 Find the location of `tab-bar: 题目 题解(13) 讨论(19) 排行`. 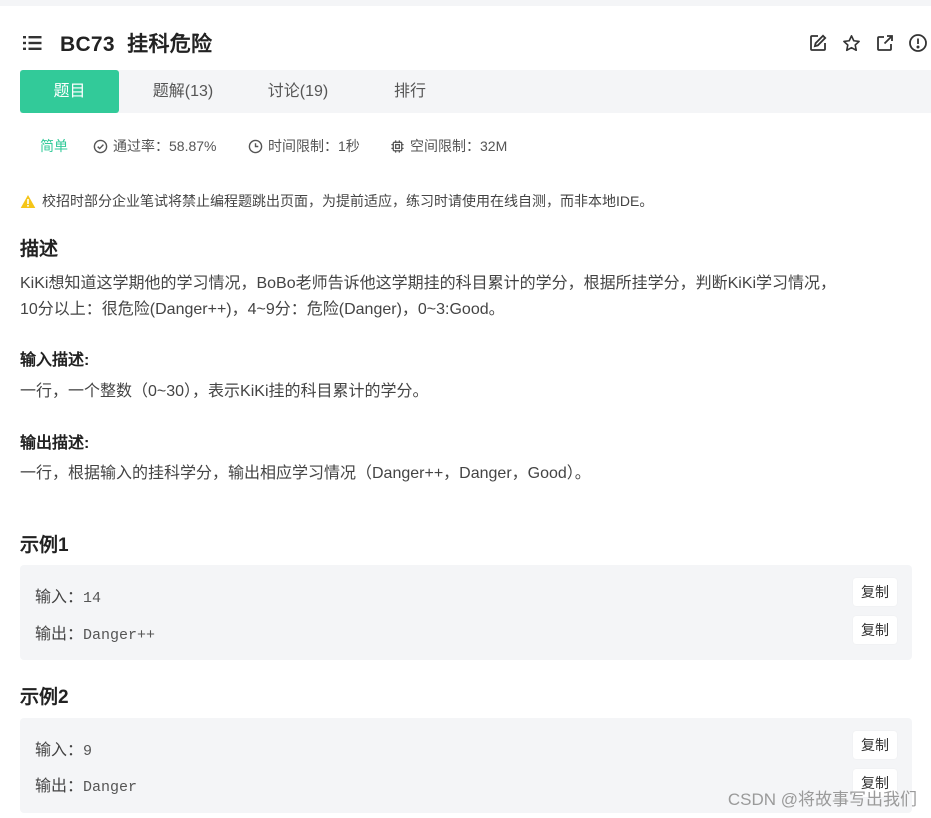

tab-bar: 题目 题解(13) 讨论(19) 排行 is located at coordinates (475, 91).